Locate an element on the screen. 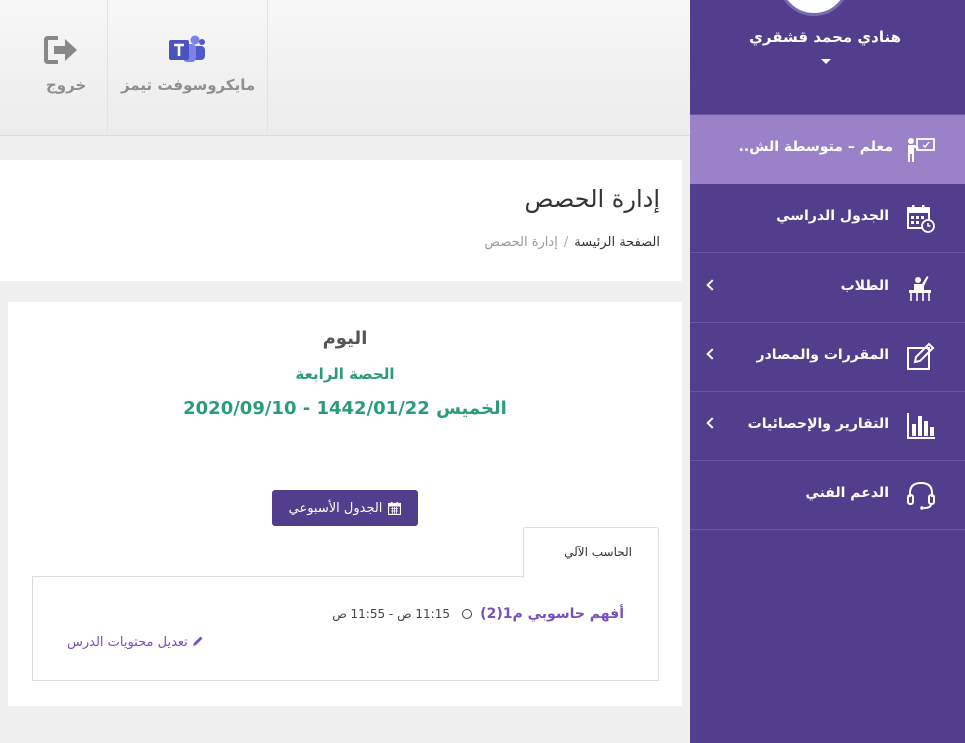 The width and height of the screenshot is (965, 743). date-label: الخميس 1442/01/22 - 2020/09/10 is located at coordinates (345, 408).